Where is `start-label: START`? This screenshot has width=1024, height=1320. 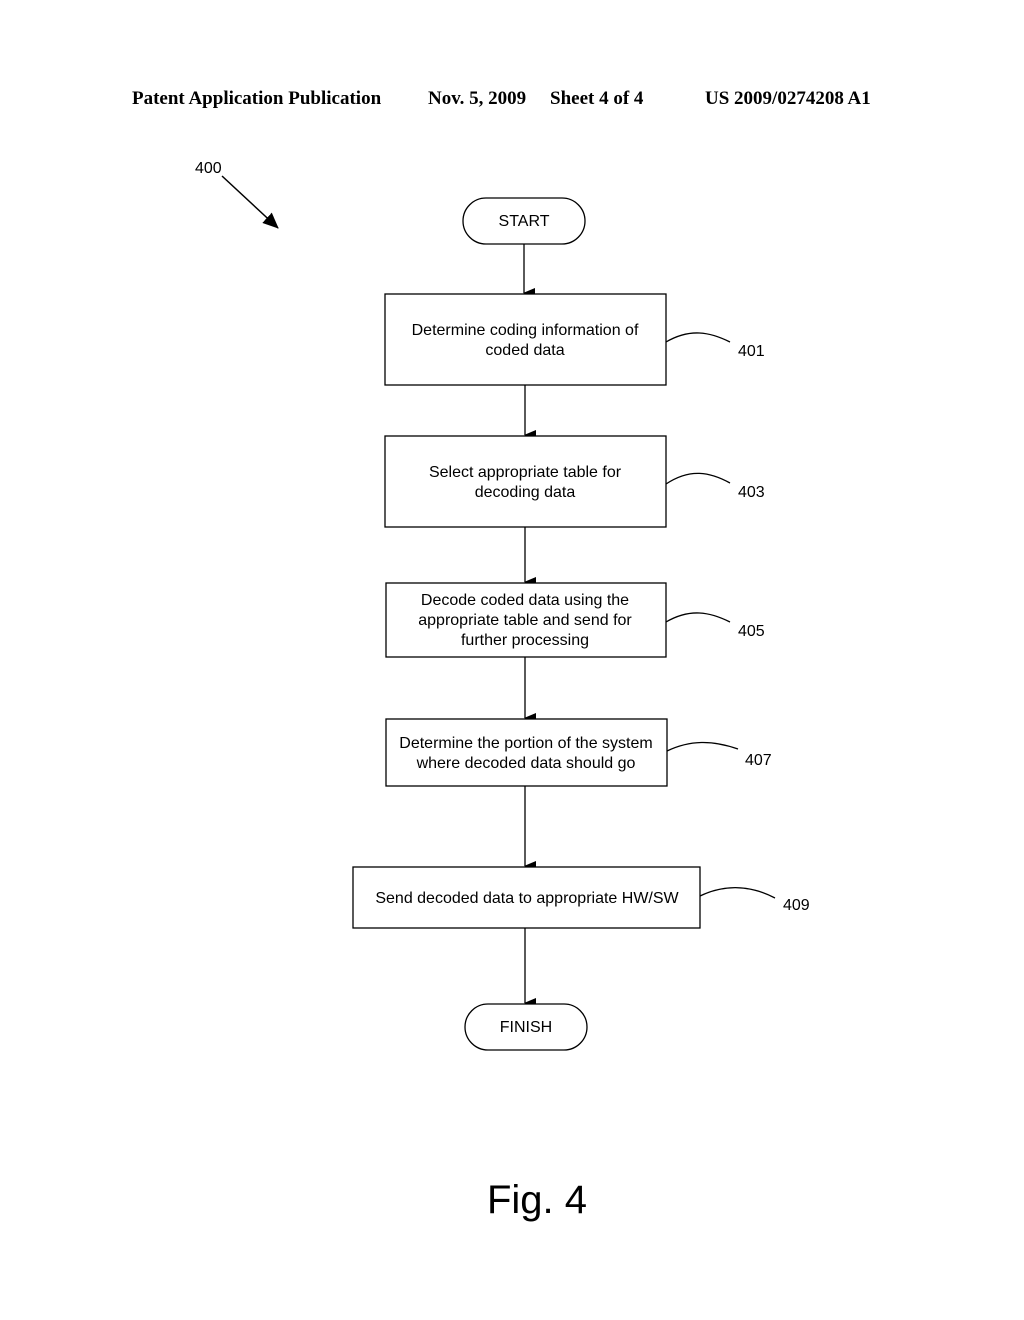 start-label: START is located at coordinates (524, 221).